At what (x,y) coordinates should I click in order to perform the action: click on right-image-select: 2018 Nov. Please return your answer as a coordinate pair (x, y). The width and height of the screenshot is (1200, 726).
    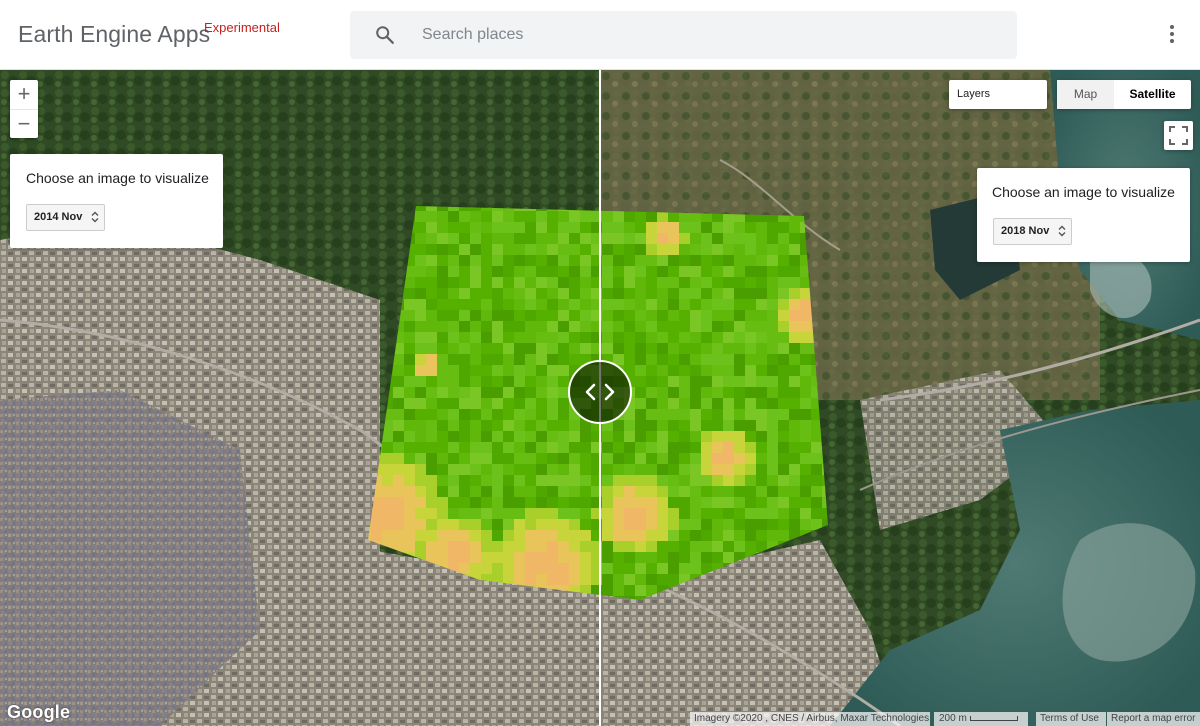
    Looking at the image, I should click on (1033, 231).